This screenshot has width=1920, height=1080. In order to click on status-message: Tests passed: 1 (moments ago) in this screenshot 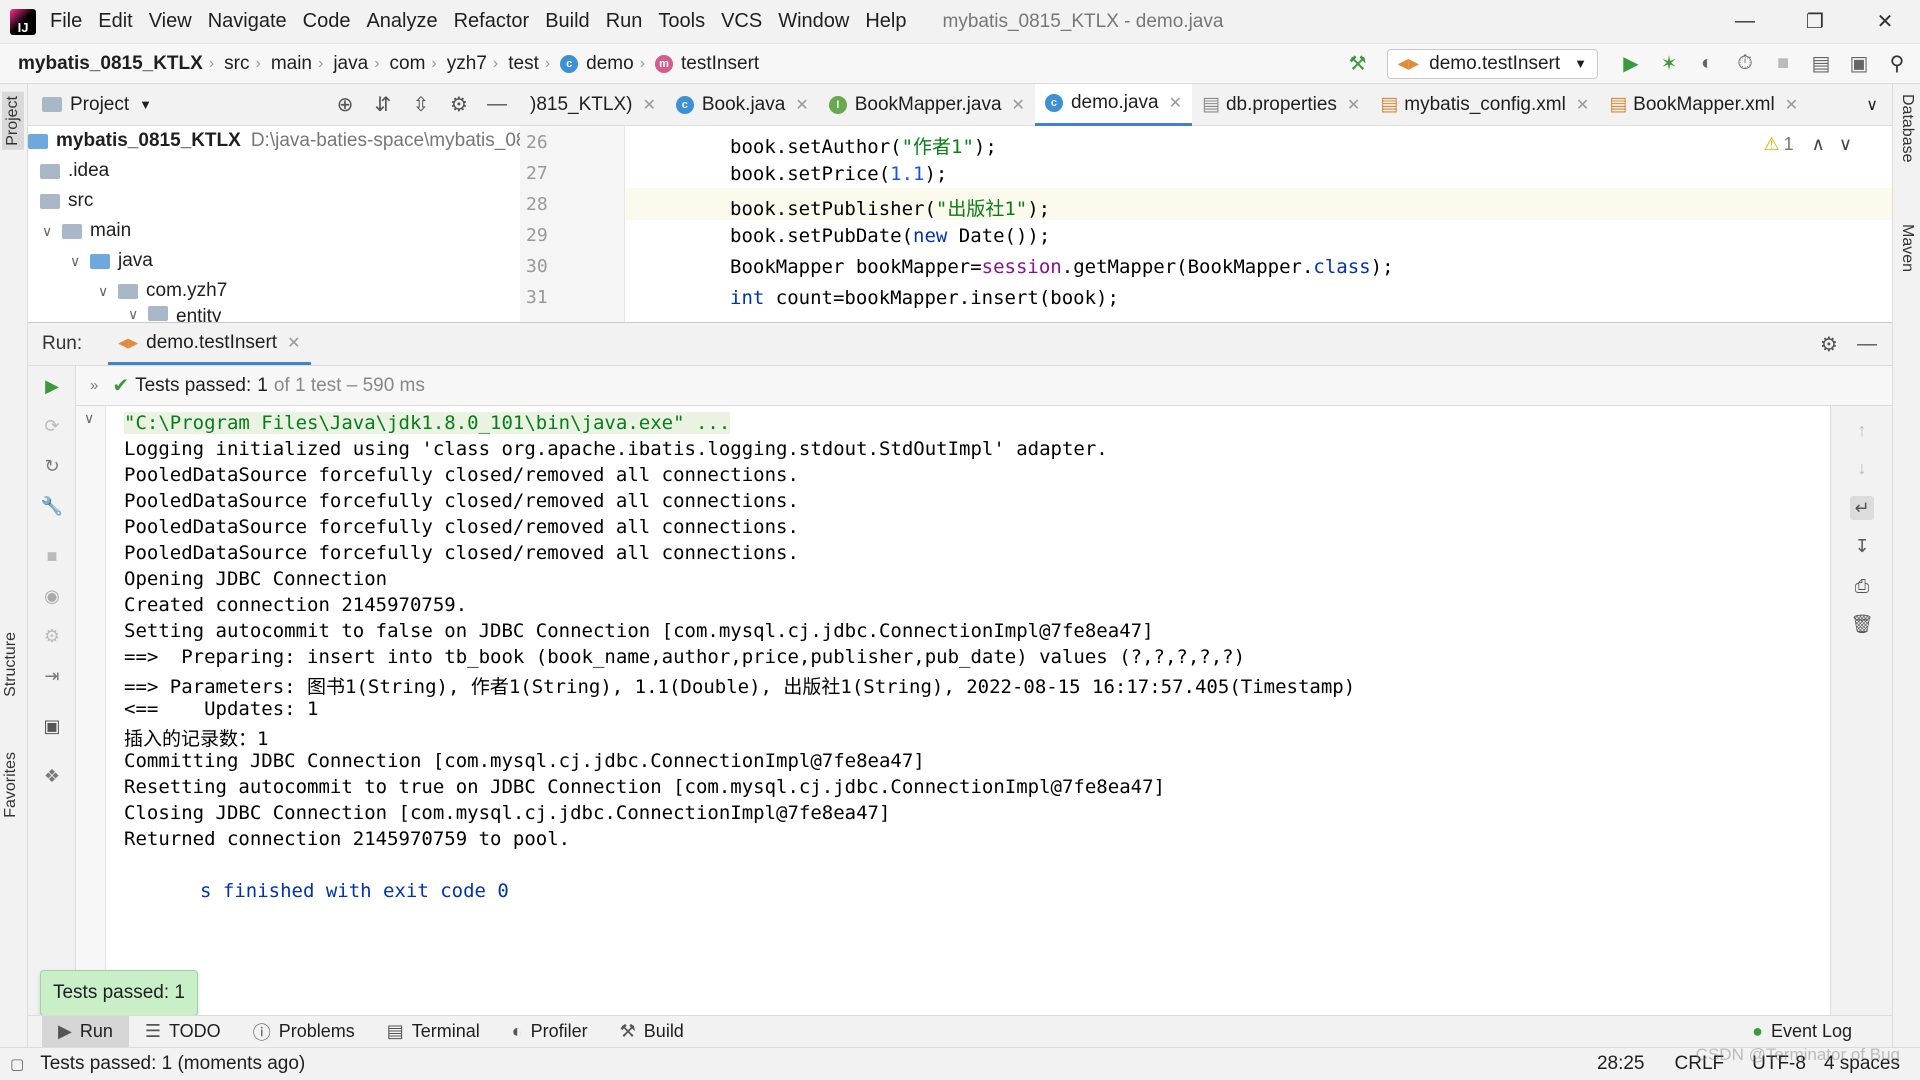, I will do `click(172, 1064)`.